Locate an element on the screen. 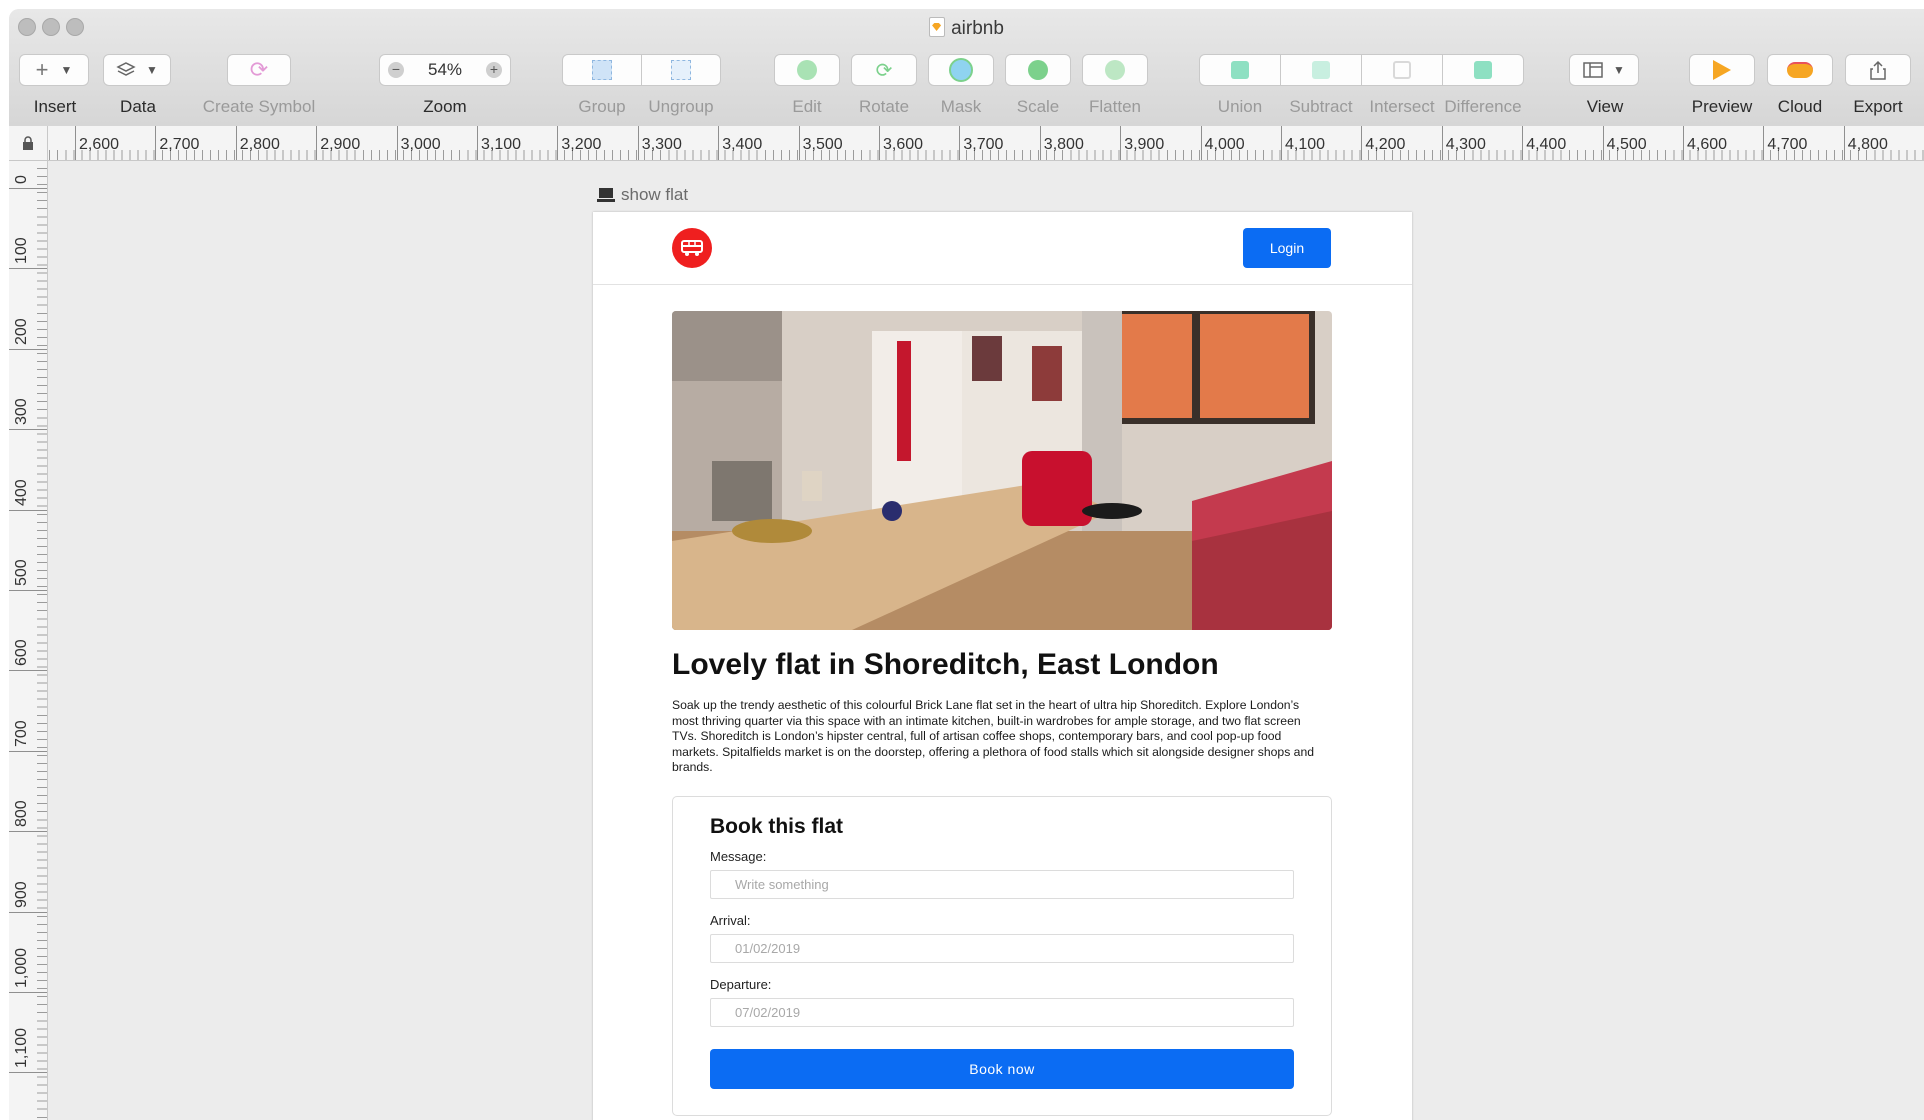 The height and width of the screenshot is (1120, 1924). intersect-button is located at coordinates (1402, 70).